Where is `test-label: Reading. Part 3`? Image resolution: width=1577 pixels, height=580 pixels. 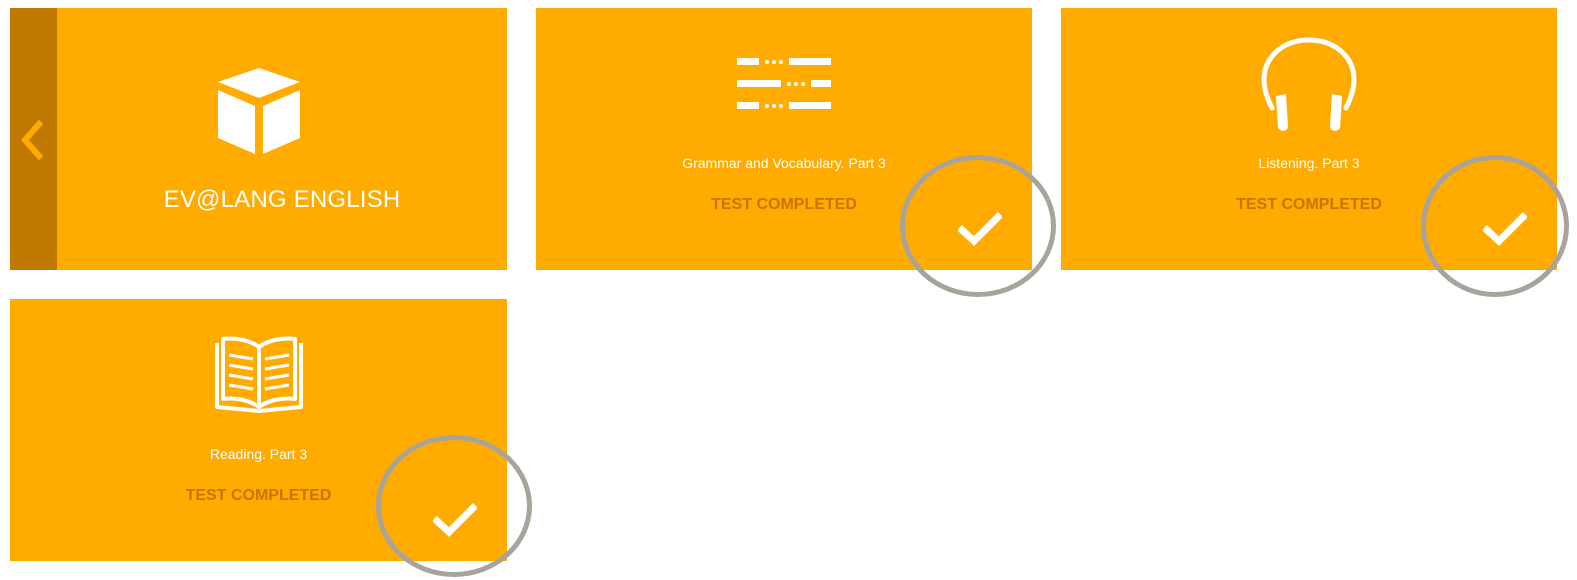 test-label: Reading. Part 3 is located at coordinates (258, 454).